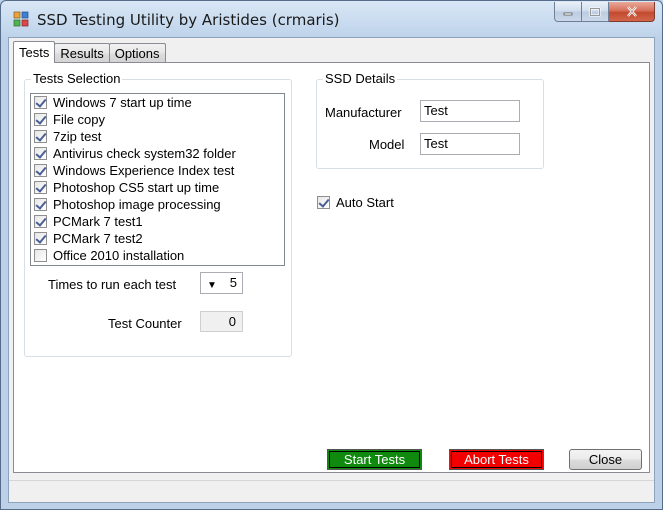  I want to click on auto-start-checkbox-row: Auto Start, so click(355, 202).